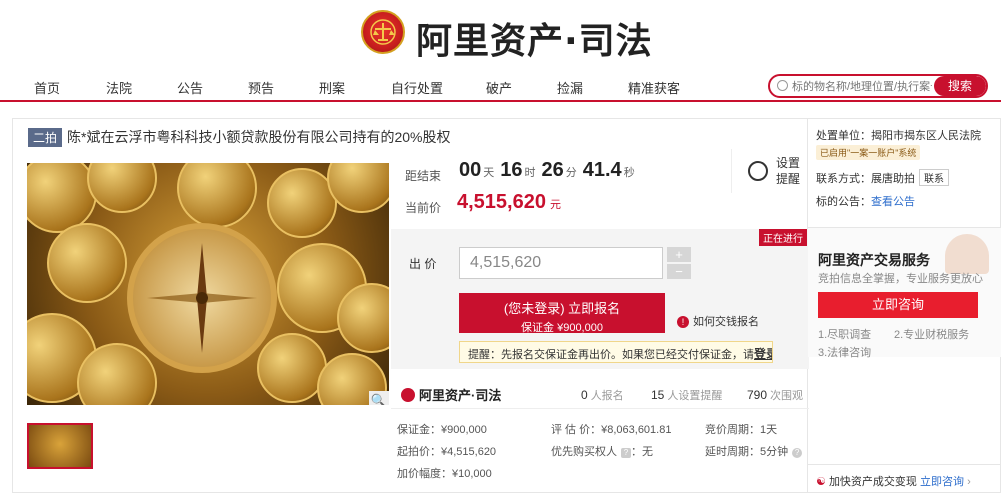 The width and height of the screenshot is (1001, 494). I want to click on registered-count: 0 人报名, so click(602, 395).